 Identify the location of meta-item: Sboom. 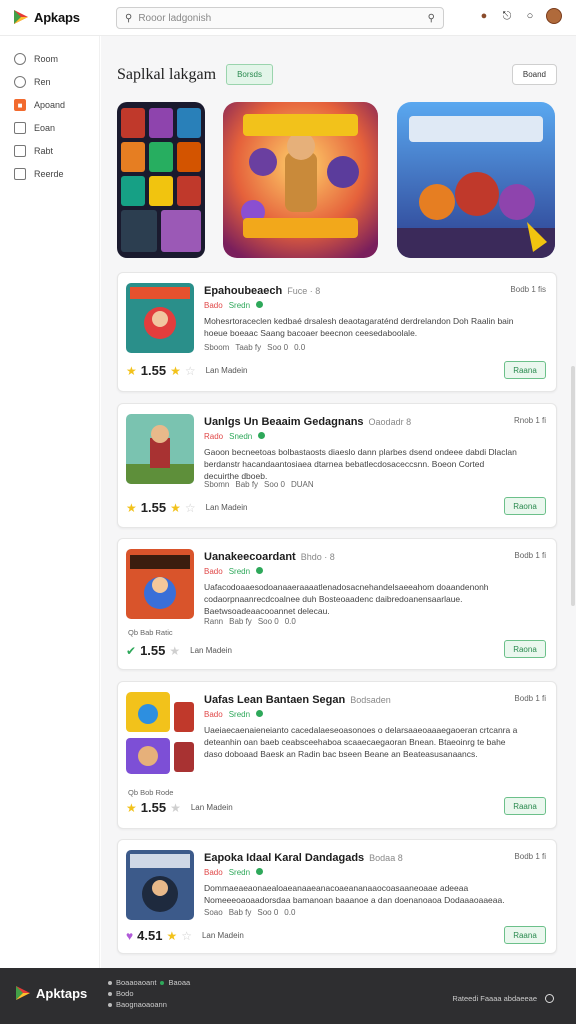
(217, 347).